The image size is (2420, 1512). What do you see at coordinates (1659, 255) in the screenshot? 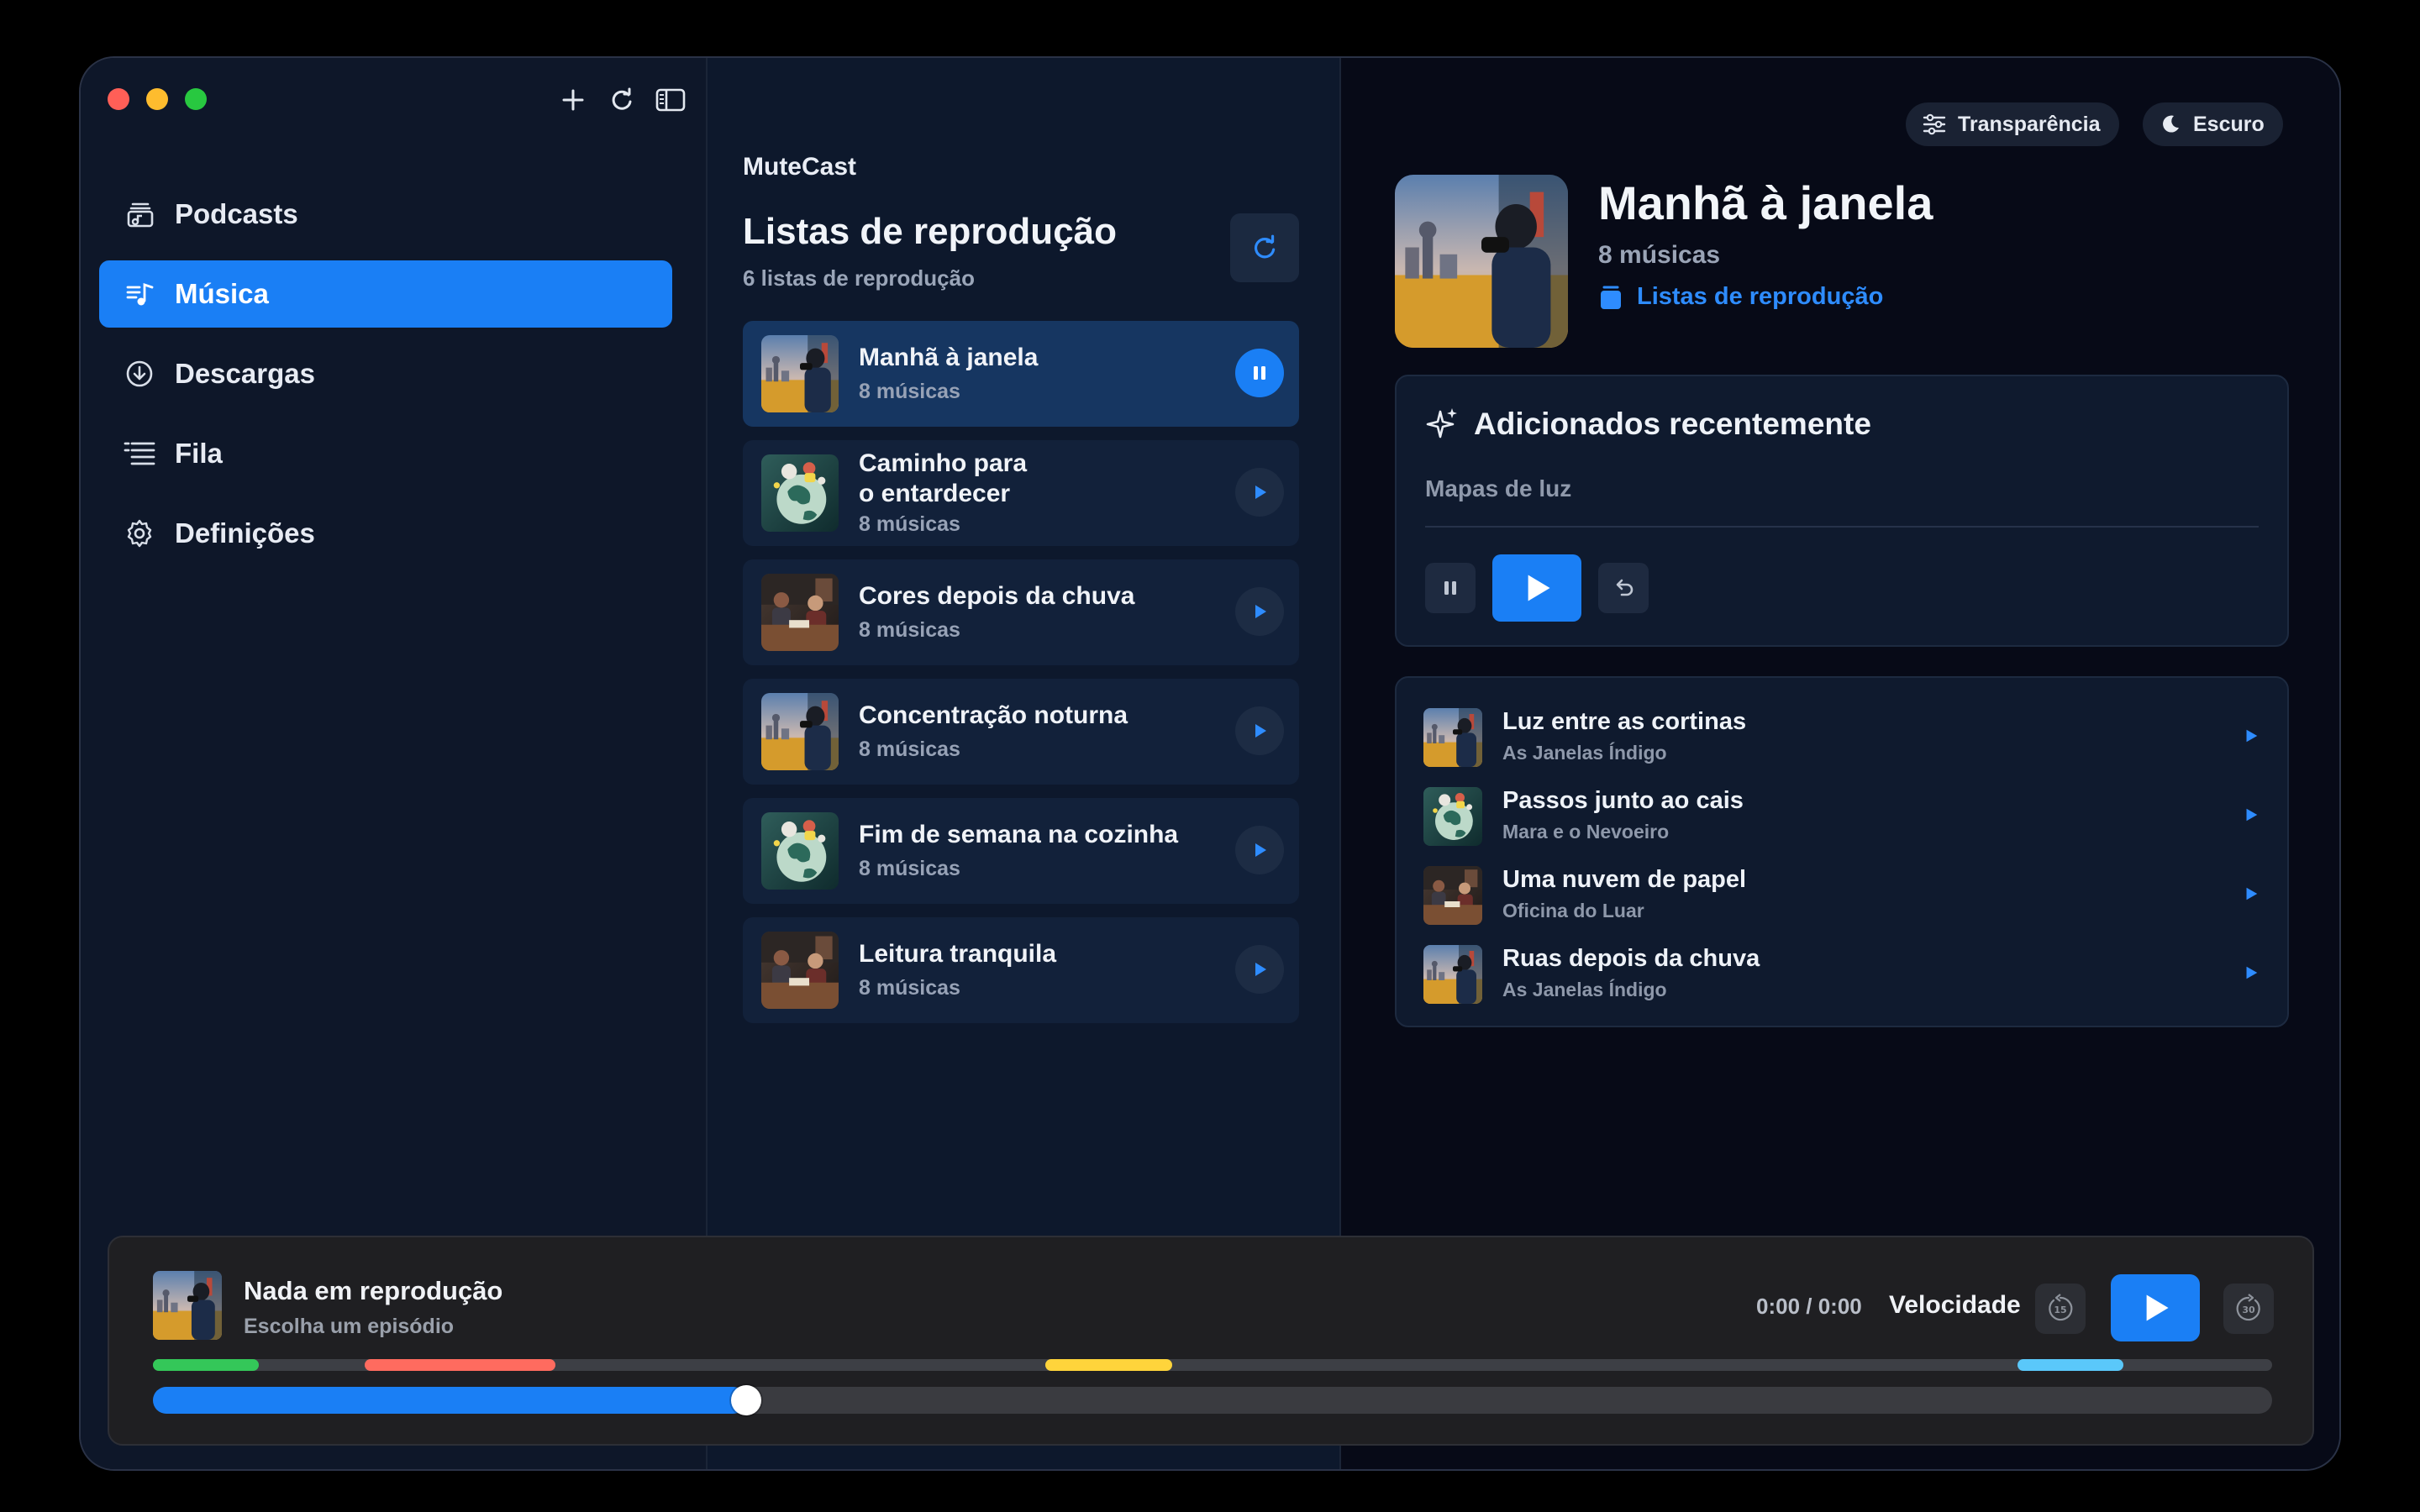
I see `playlist-detail-count: 8 músicas` at bounding box center [1659, 255].